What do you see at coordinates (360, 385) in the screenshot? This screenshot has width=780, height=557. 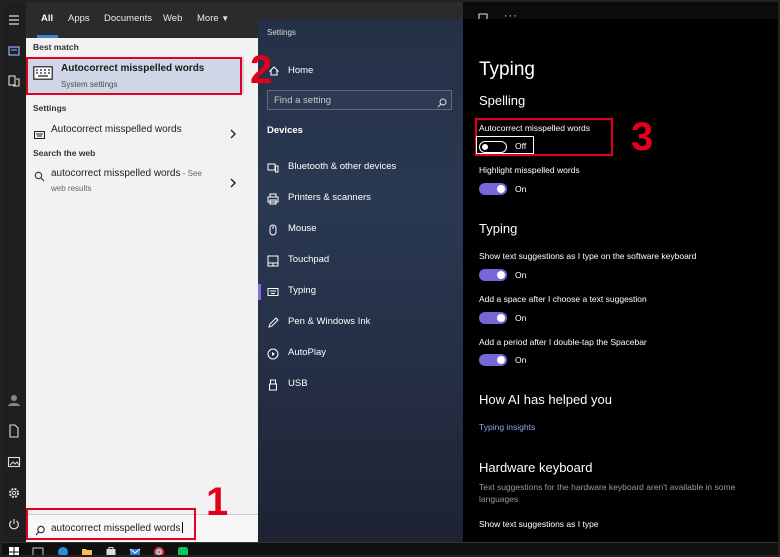 I see `nav-item-usb: USB` at bounding box center [360, 385].